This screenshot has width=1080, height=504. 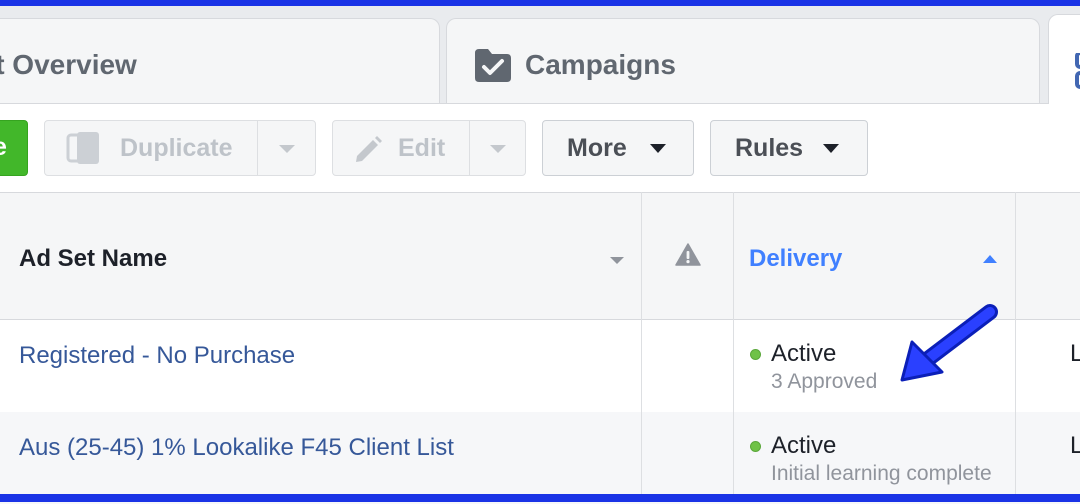 I want to click on tab-account-overview: unt Overview, so click(x=220, y=62).